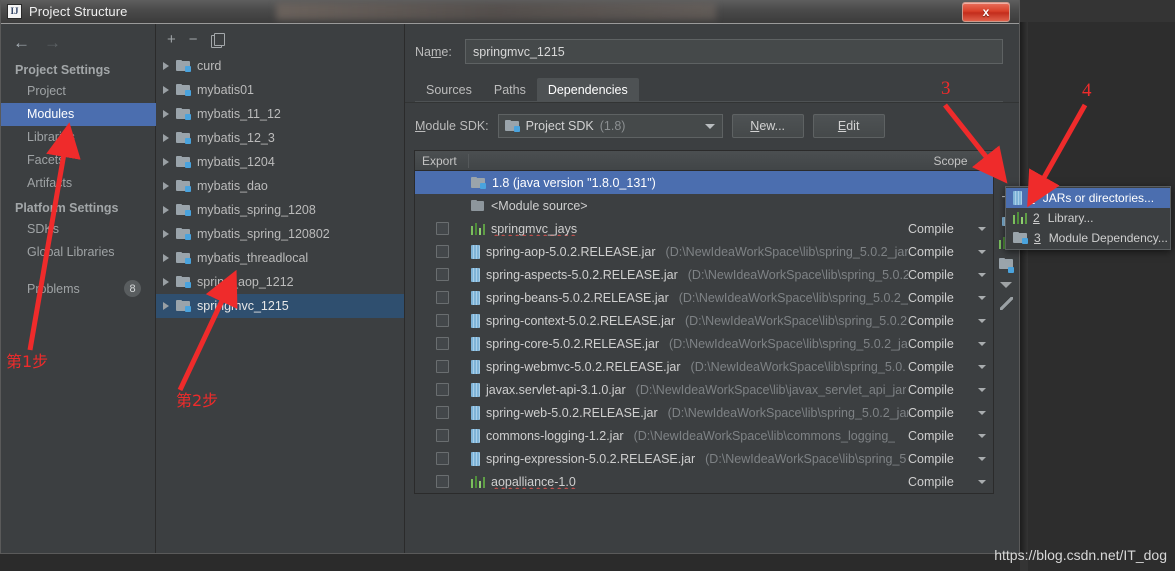 This screenshot has height=571, width=1175. What do you see at coordinates (280, 186) in the screenshot?
I see `module-tree-item: mybatis_dao` at bounding box center [280, 186].